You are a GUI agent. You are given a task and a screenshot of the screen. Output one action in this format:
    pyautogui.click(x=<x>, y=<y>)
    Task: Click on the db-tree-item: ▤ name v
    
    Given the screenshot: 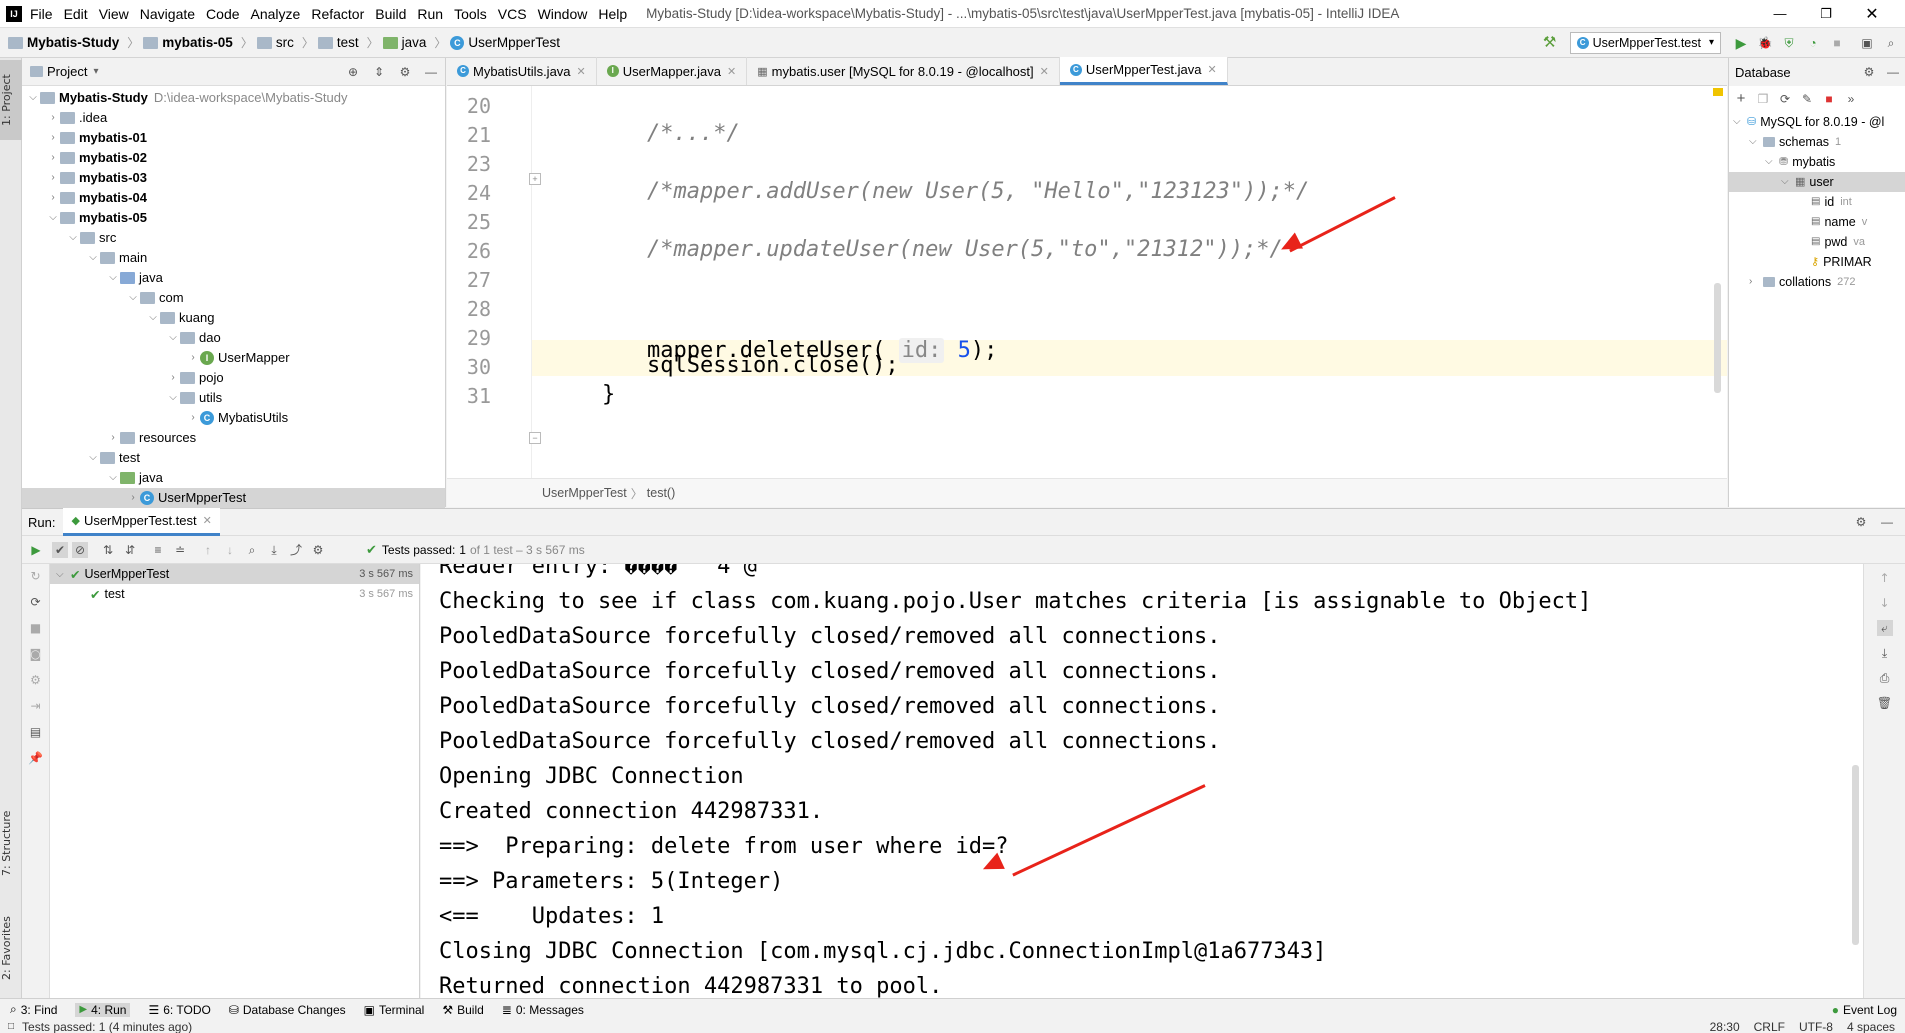 What is the action you would take?
    pyautogui.click(x=1817, y=222)
    